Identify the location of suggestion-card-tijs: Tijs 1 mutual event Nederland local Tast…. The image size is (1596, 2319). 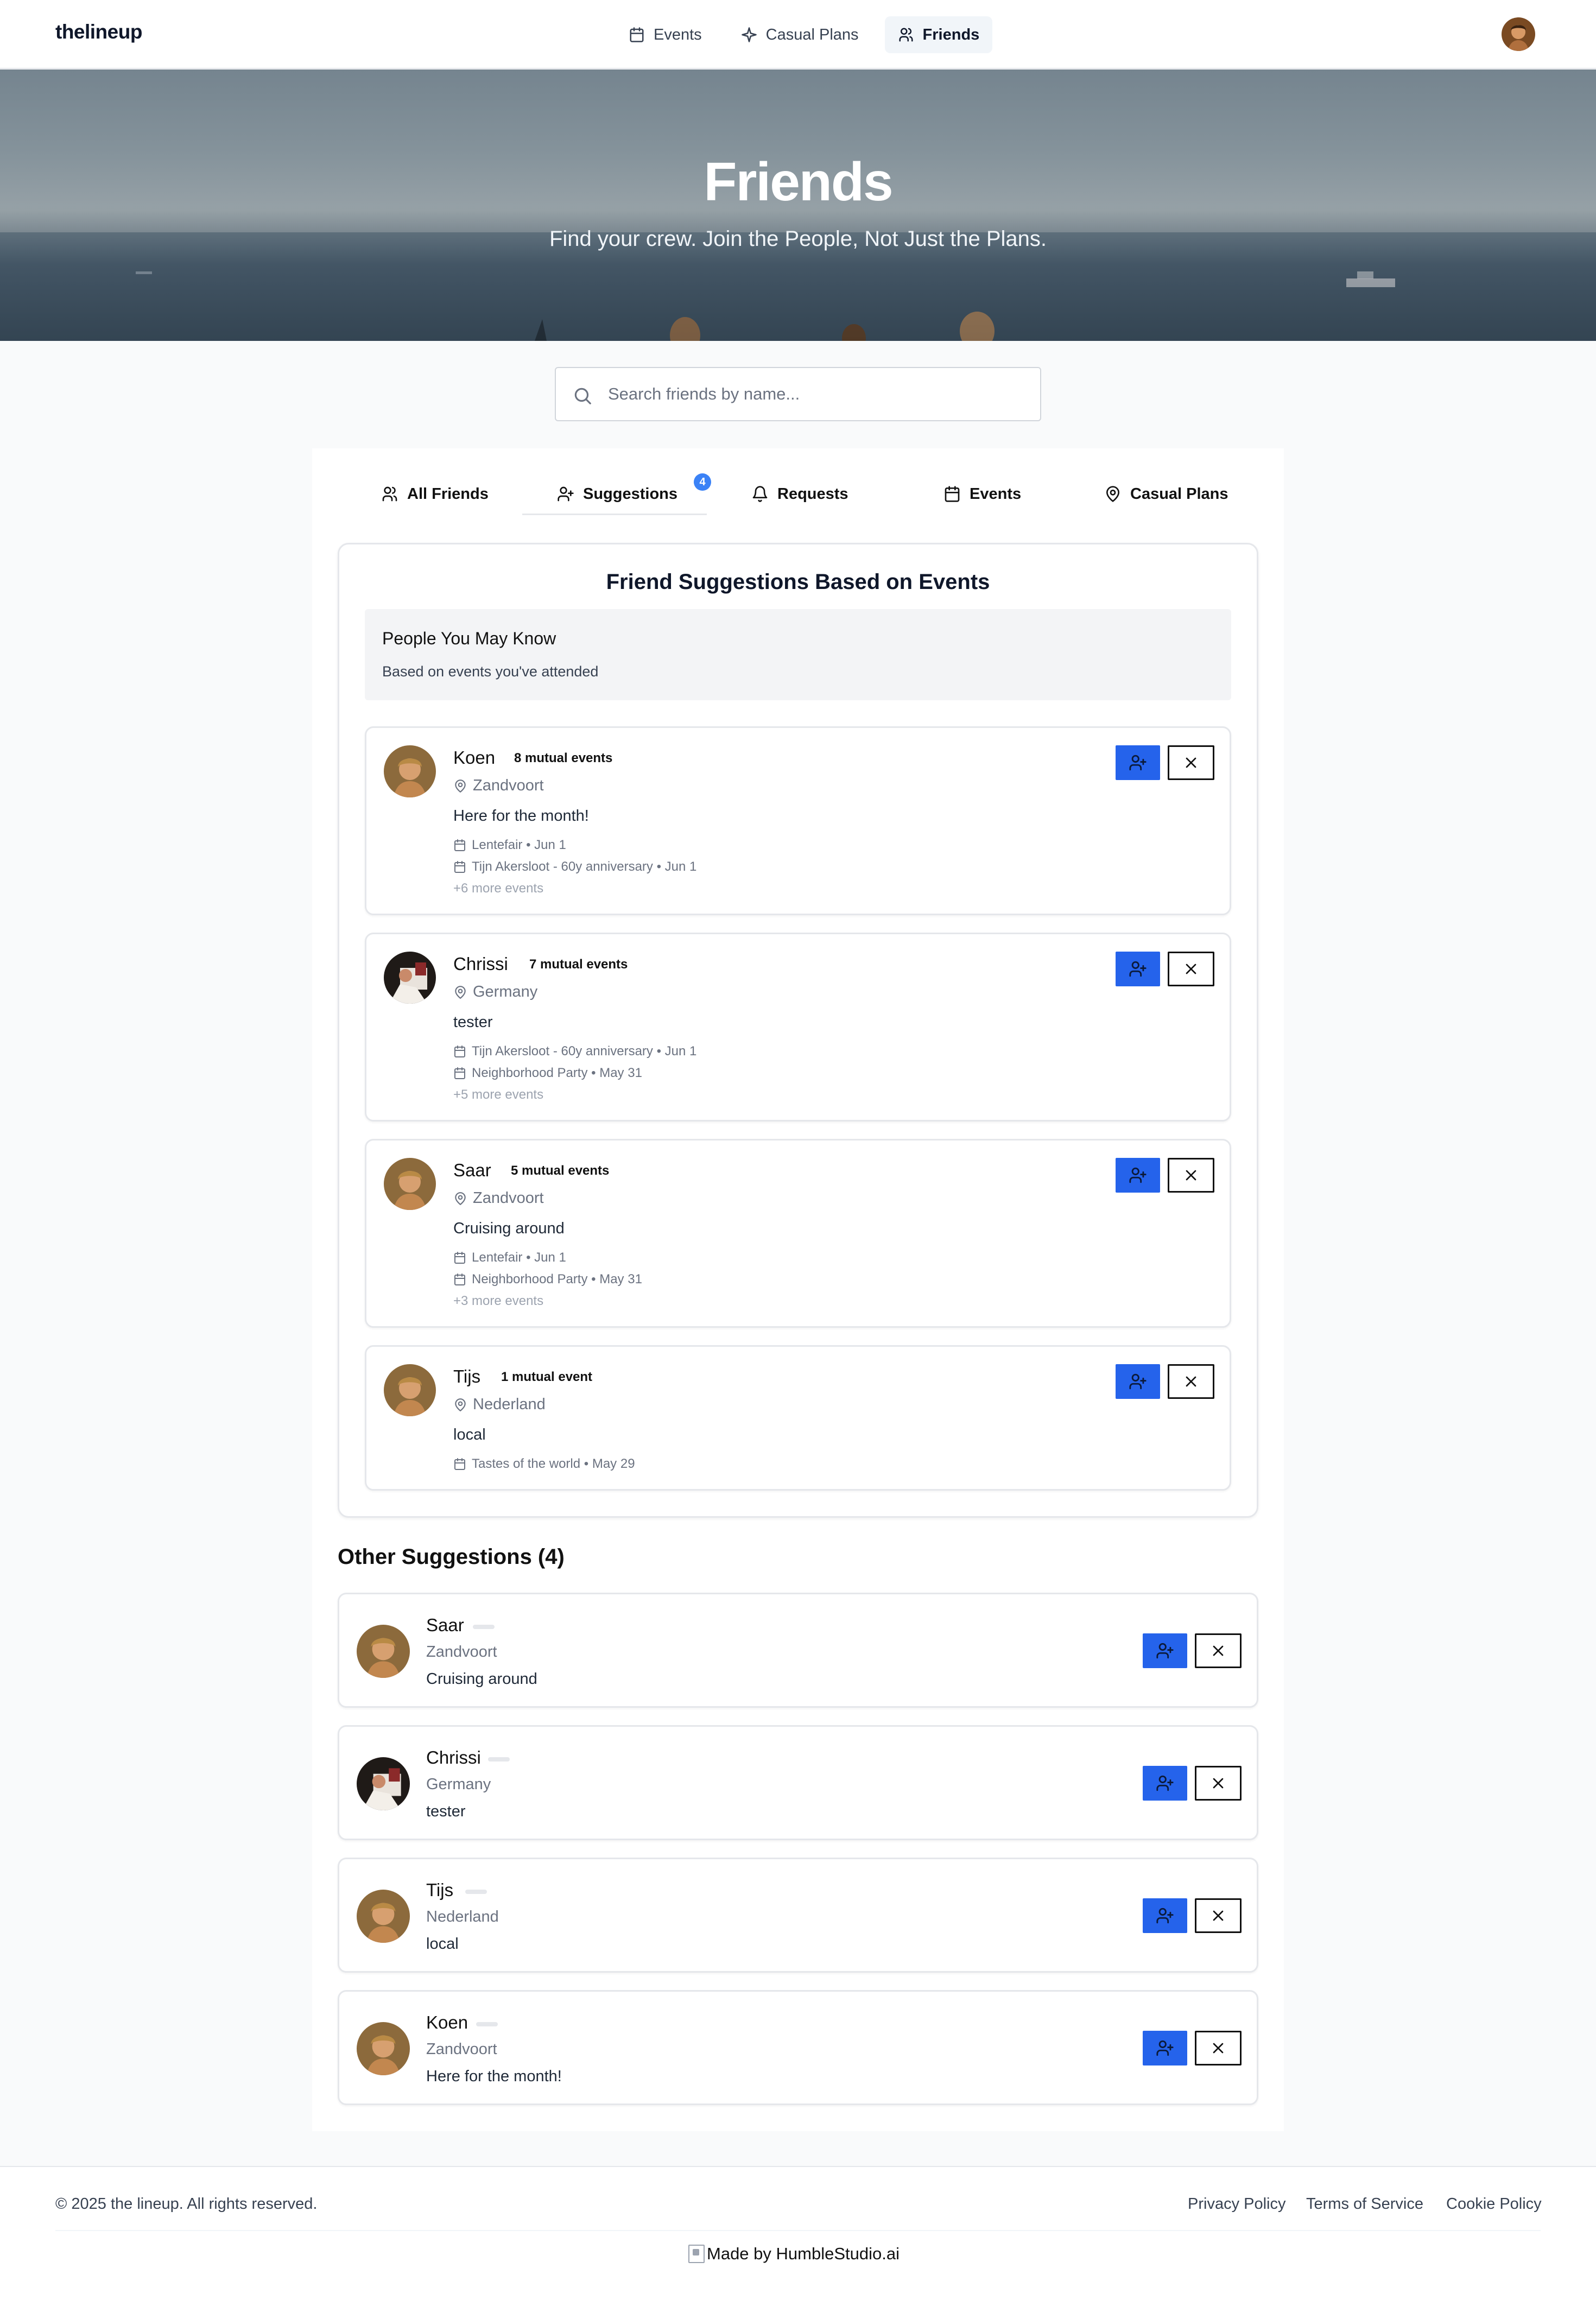
(798, 1418).